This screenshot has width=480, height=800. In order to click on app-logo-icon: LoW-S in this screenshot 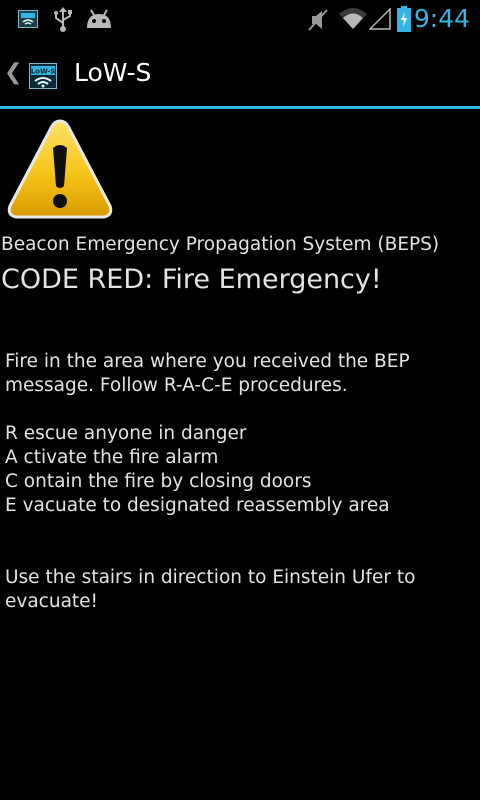, I will do `click(43, 78)`.